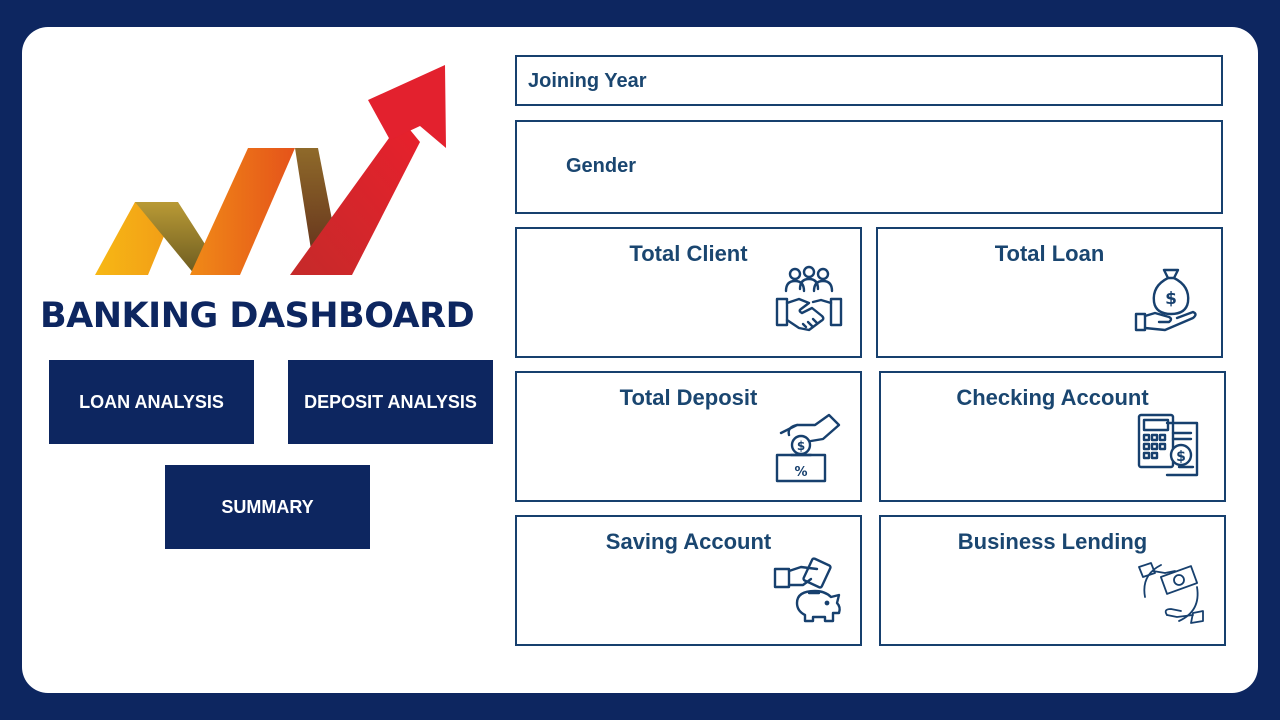 The height and width of the screenshot is (720, 1280). Describe the element at coordinates (270, 170) in the screenshot. I see `rising-arrow-logo` at that location.